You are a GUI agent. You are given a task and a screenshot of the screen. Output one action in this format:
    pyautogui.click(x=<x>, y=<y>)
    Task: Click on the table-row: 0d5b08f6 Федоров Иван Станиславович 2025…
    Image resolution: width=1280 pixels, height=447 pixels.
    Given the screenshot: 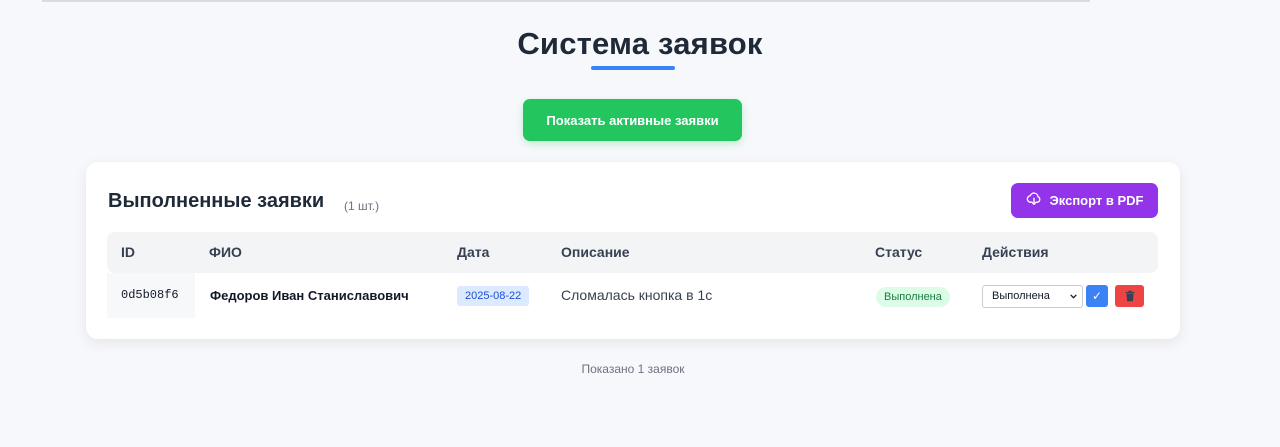 What is the action you would take?
    pyautogui.click(x=632, y=295)
    